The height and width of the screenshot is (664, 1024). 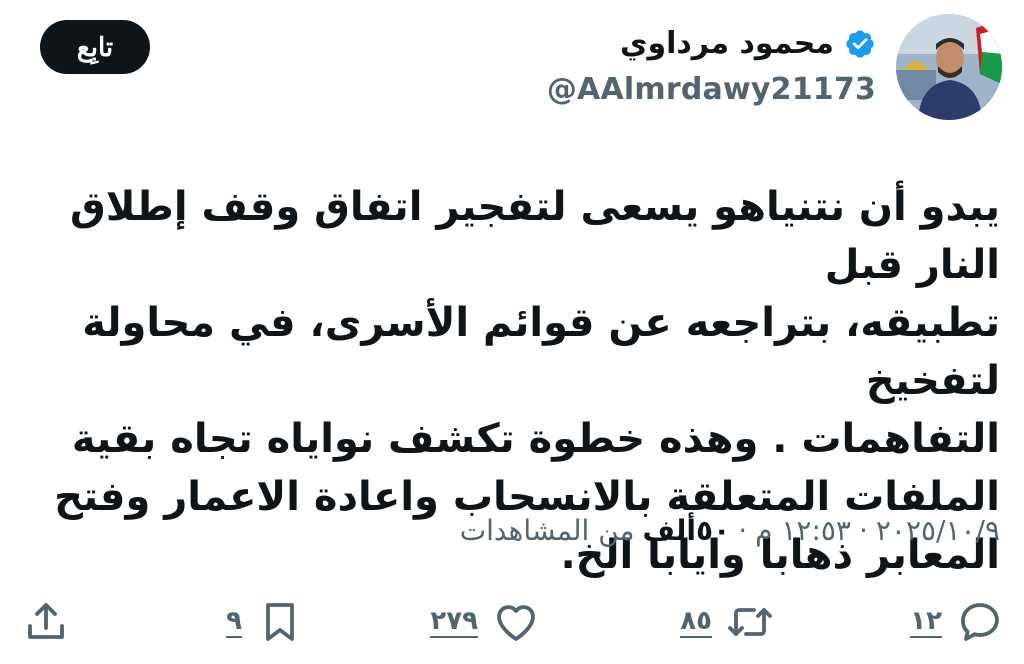 I want to click on follow-button: تابِع, so click(x=95, y=47).